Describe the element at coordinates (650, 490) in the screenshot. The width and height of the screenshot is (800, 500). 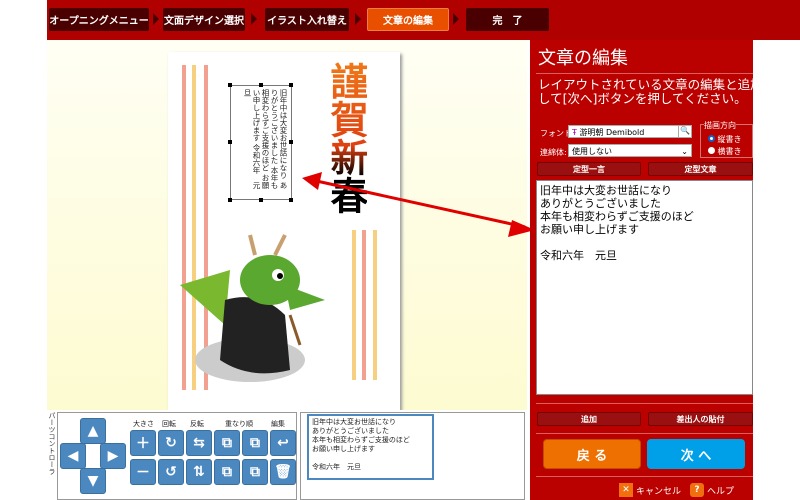
I see `cancel-button: ✕ キャンセル` at that location.